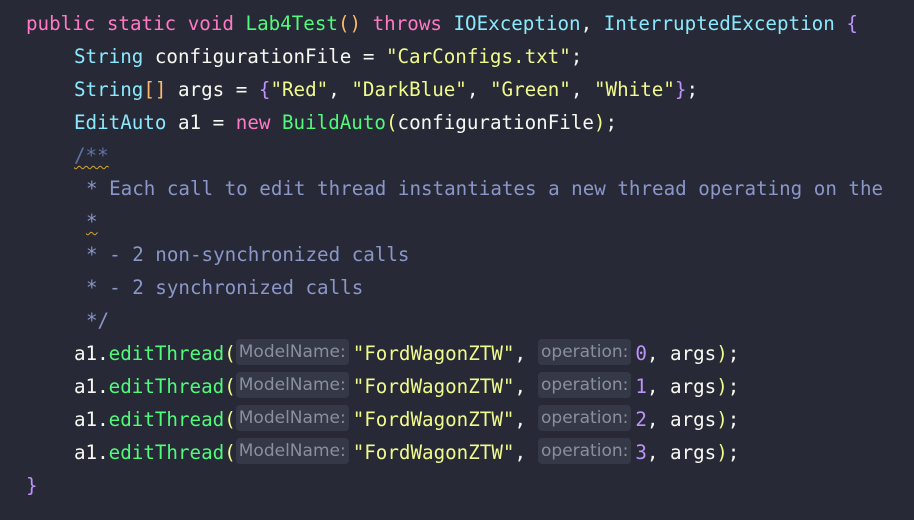  What do you see at coordinates (155, 89) in the screenshot?
I see `array-brackets: []` at bounding box center [155, 89].